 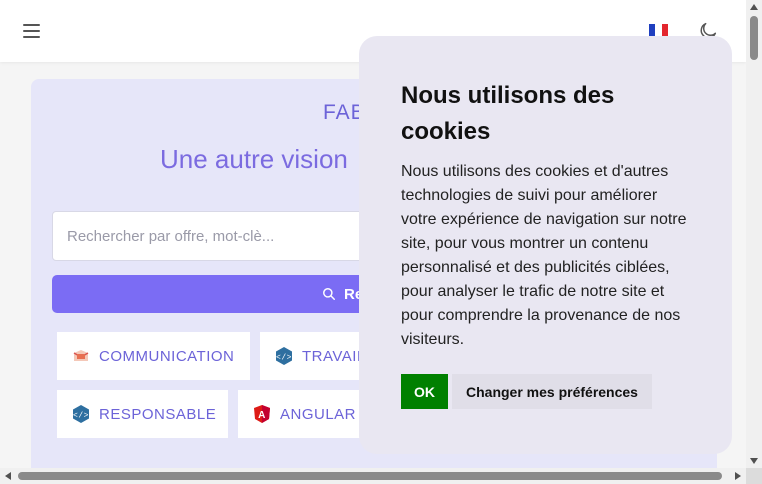 I want to click on flag-france-icon, so click(x=658, y=30).